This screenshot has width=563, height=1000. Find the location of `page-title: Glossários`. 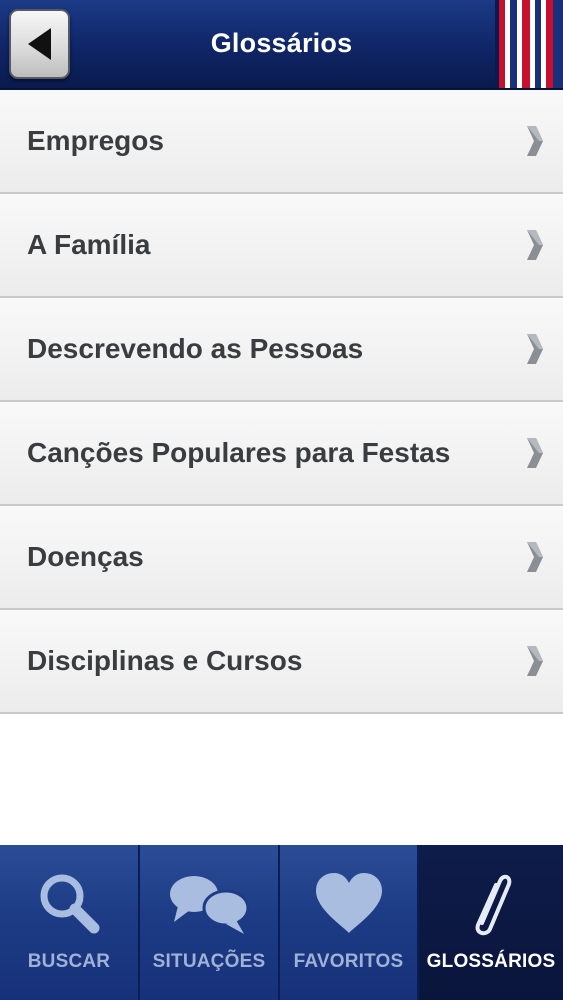

page-title: Glossários is located at coordinates (281, 43).